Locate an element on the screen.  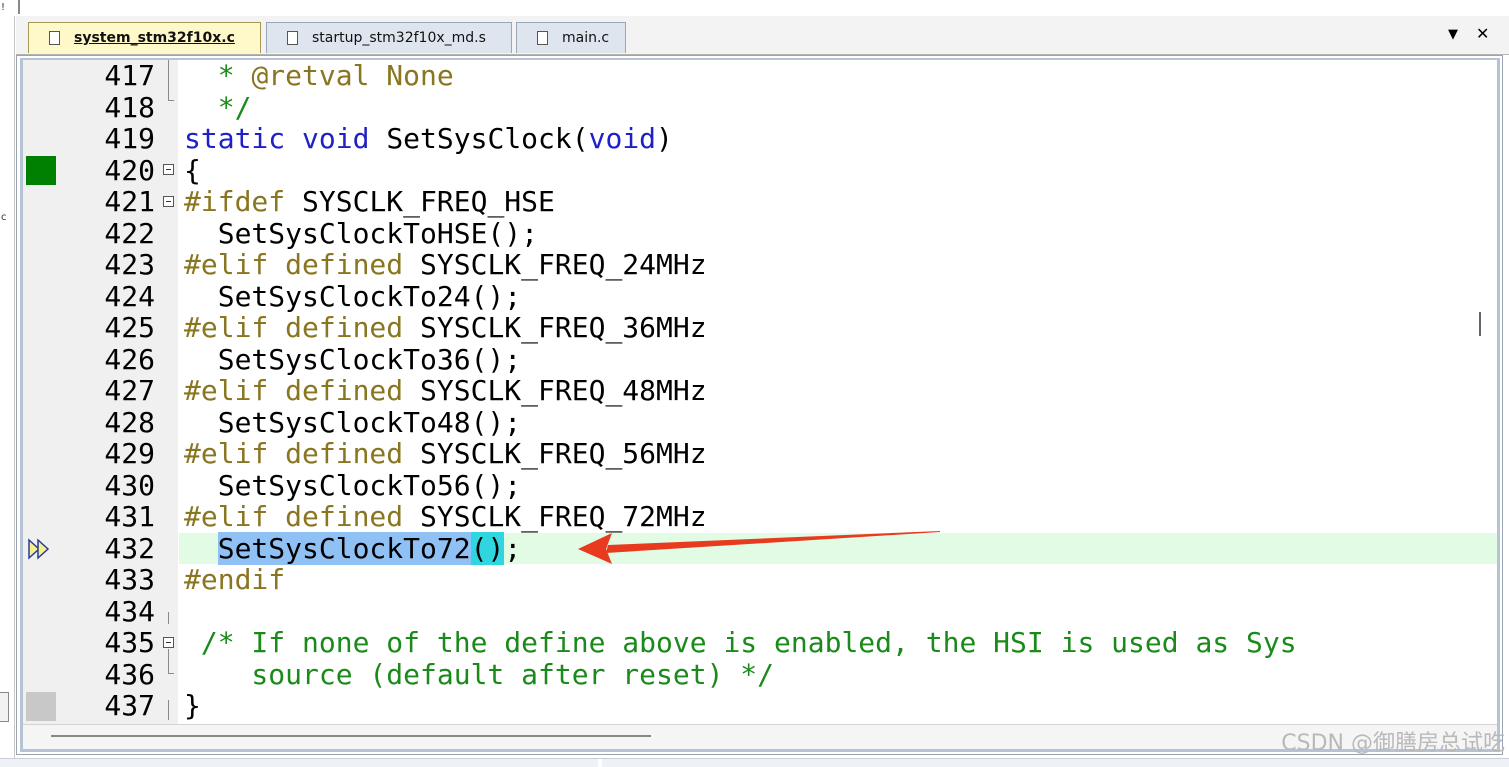
line-number: 417 is located at coordinates (129, 75).